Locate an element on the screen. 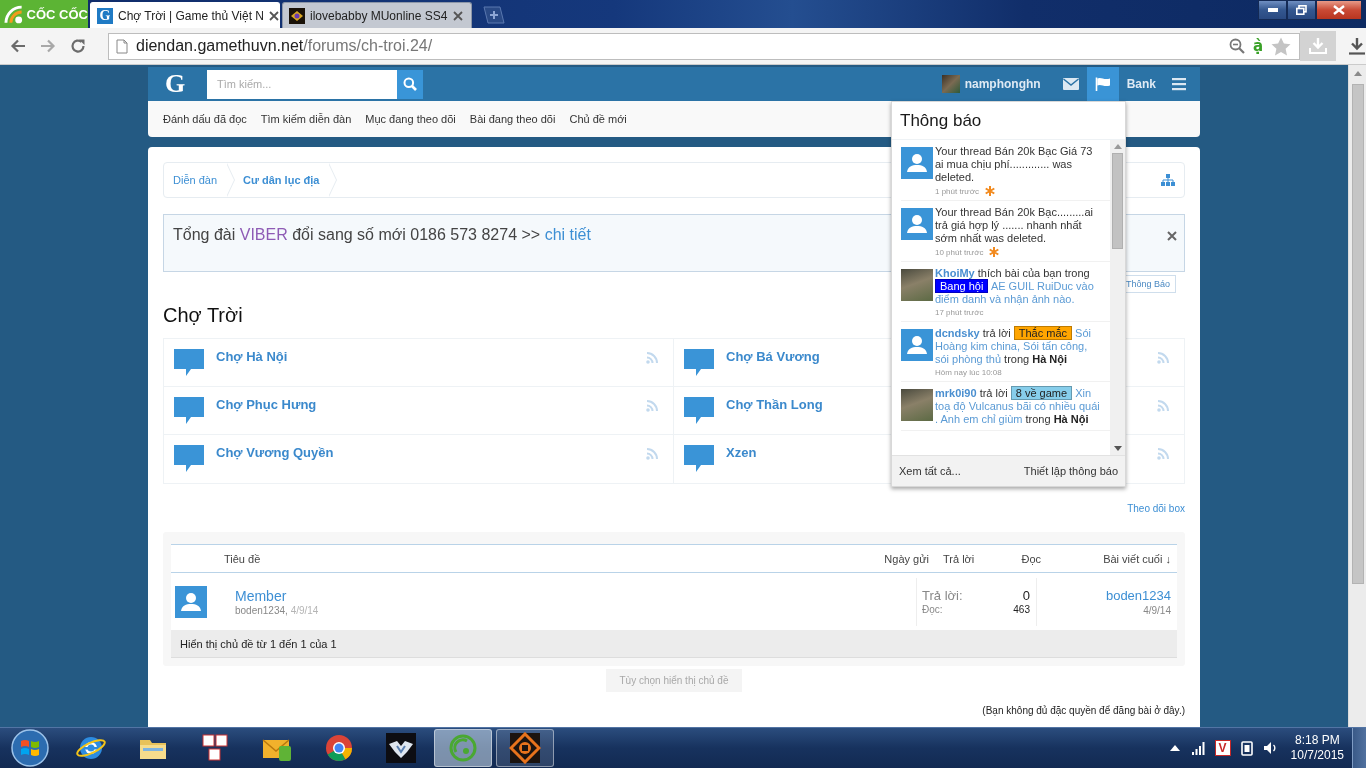  forum-link: Chợ Vương Quyền is located at coordinates (275, 452).